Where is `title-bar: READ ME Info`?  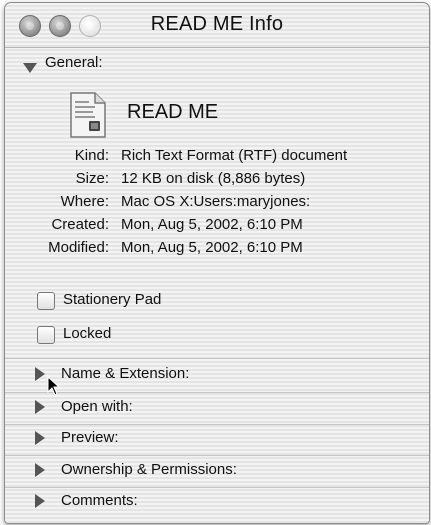
title-bar: READ ME Info is located at coordinates (217, 25).